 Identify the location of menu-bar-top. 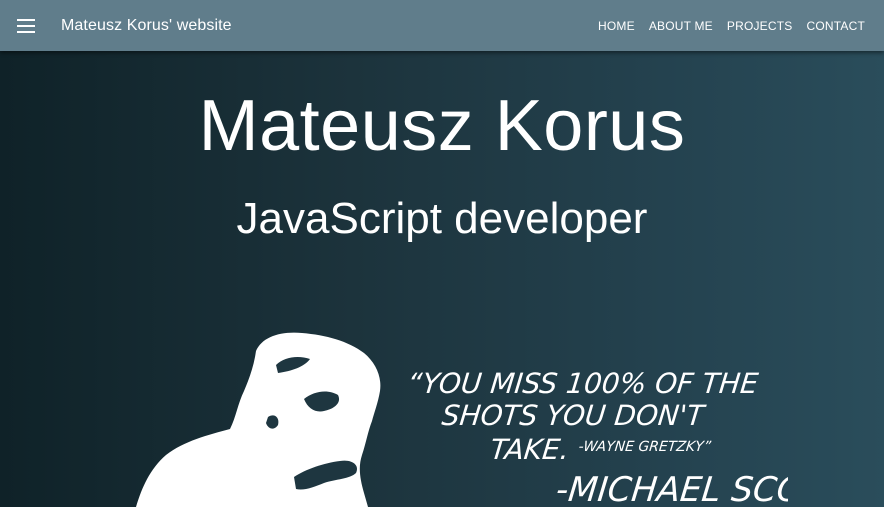
(26, 19).